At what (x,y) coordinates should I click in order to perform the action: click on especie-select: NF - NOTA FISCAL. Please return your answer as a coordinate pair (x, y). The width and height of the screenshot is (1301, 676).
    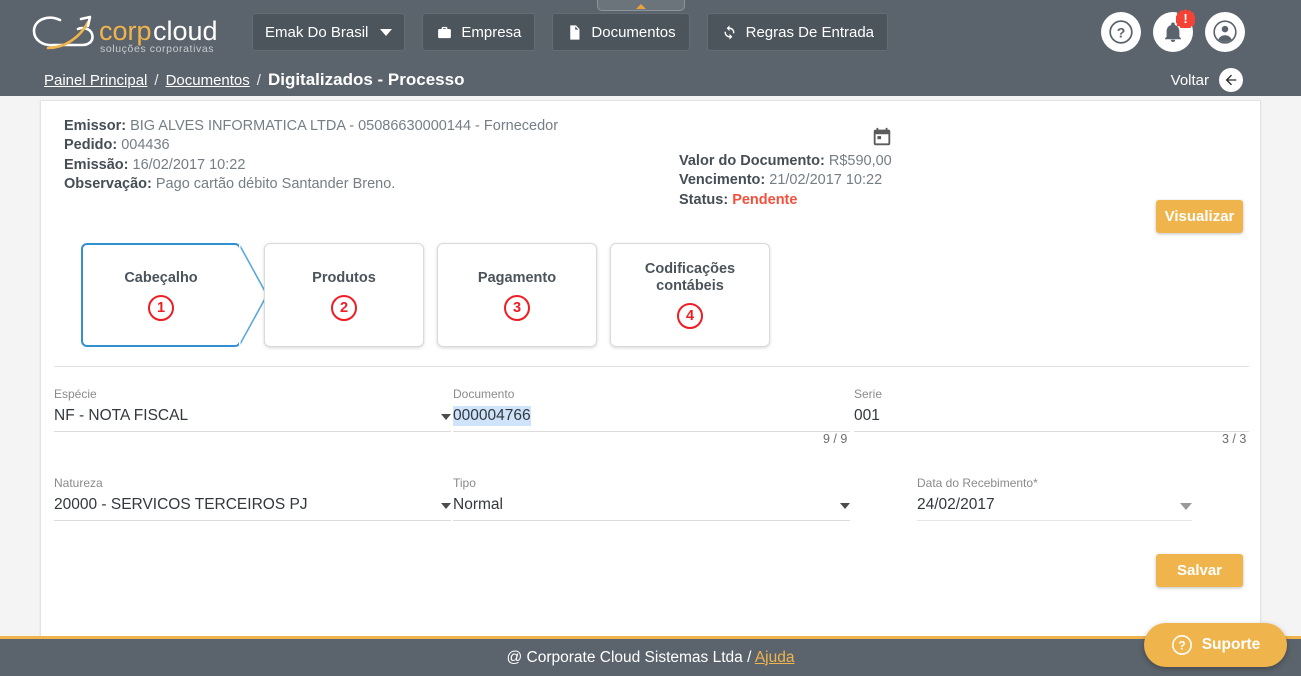
    Looking at the image, I should click on (252, 419).